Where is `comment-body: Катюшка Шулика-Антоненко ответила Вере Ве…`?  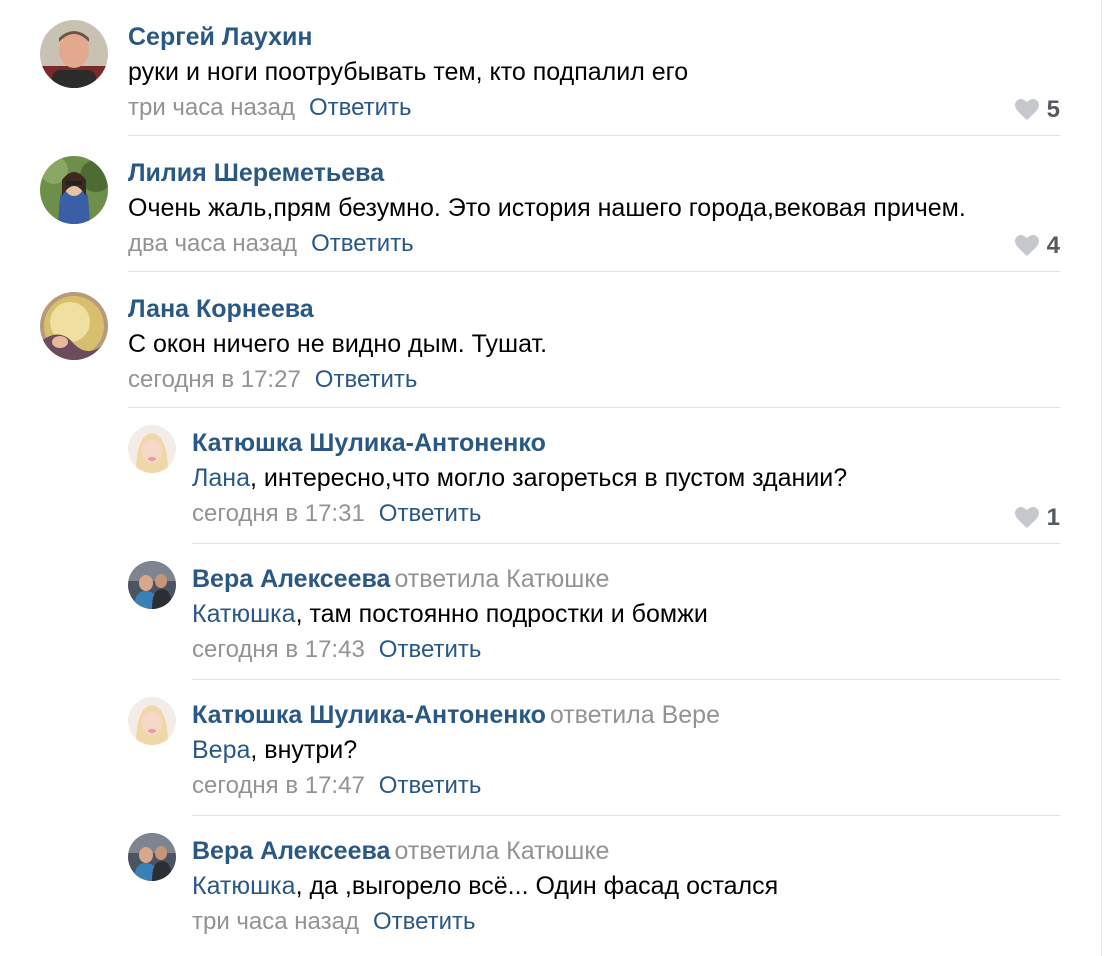
comment-body: Катюшка Шулика-Антоненко ответила Вере Ве… is located at coordinates (456, 751).